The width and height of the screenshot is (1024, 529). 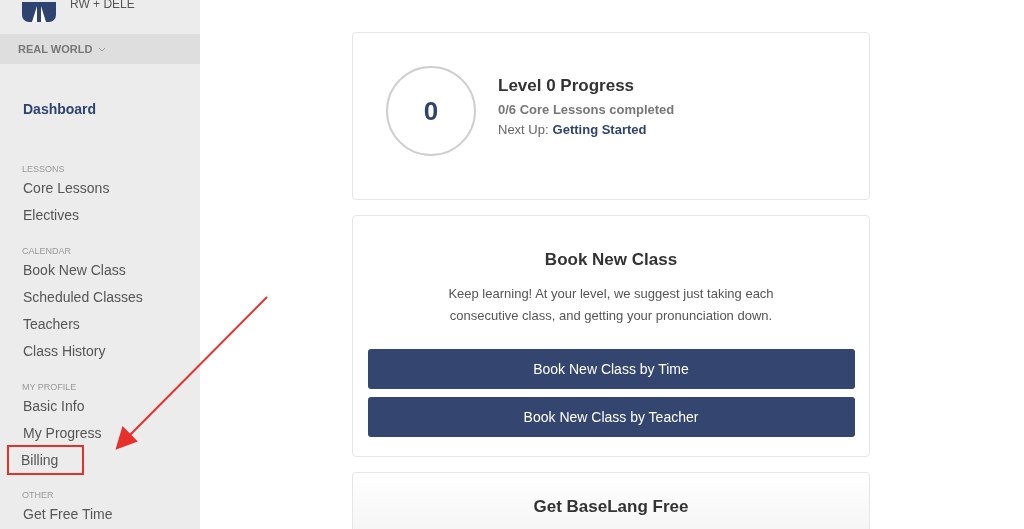 What do you see at coordinates (83, 297) in the screenshot?
I see `sidebar-item: Scheduled Classes` at bounding box center [83, 297].